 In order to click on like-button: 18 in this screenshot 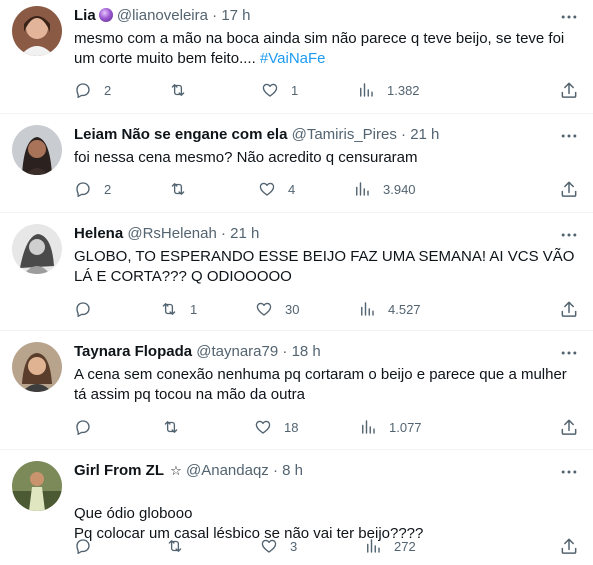, I will do `click(276, 427)`.